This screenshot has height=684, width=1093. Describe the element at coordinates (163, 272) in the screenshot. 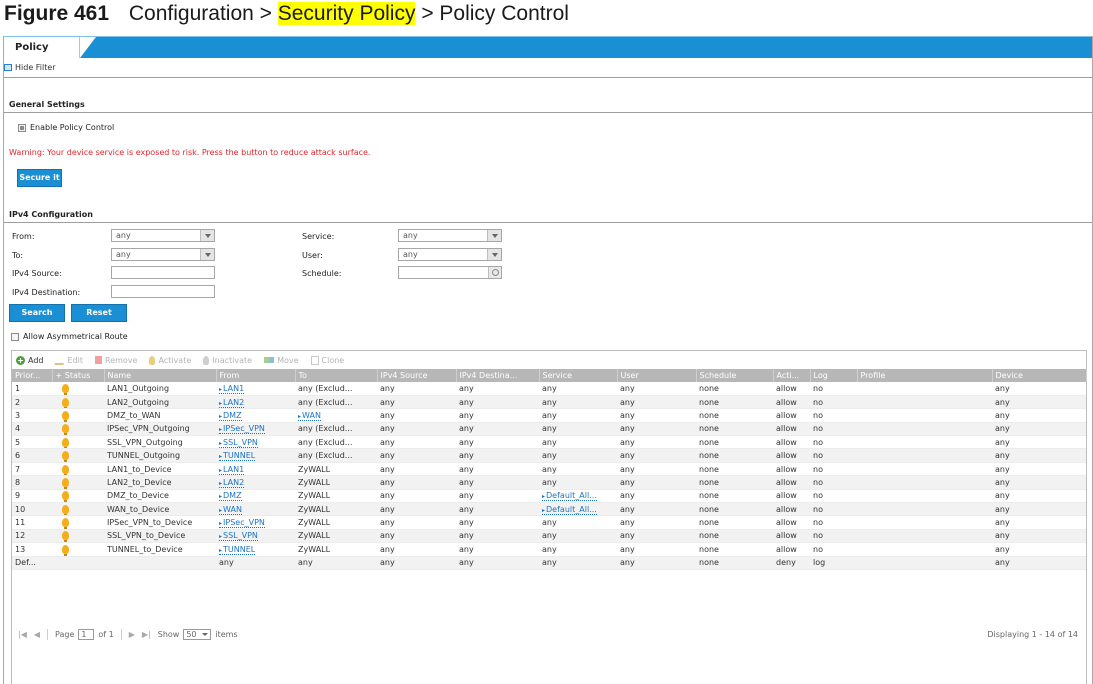

I see `ipv4-source-input` at that location.